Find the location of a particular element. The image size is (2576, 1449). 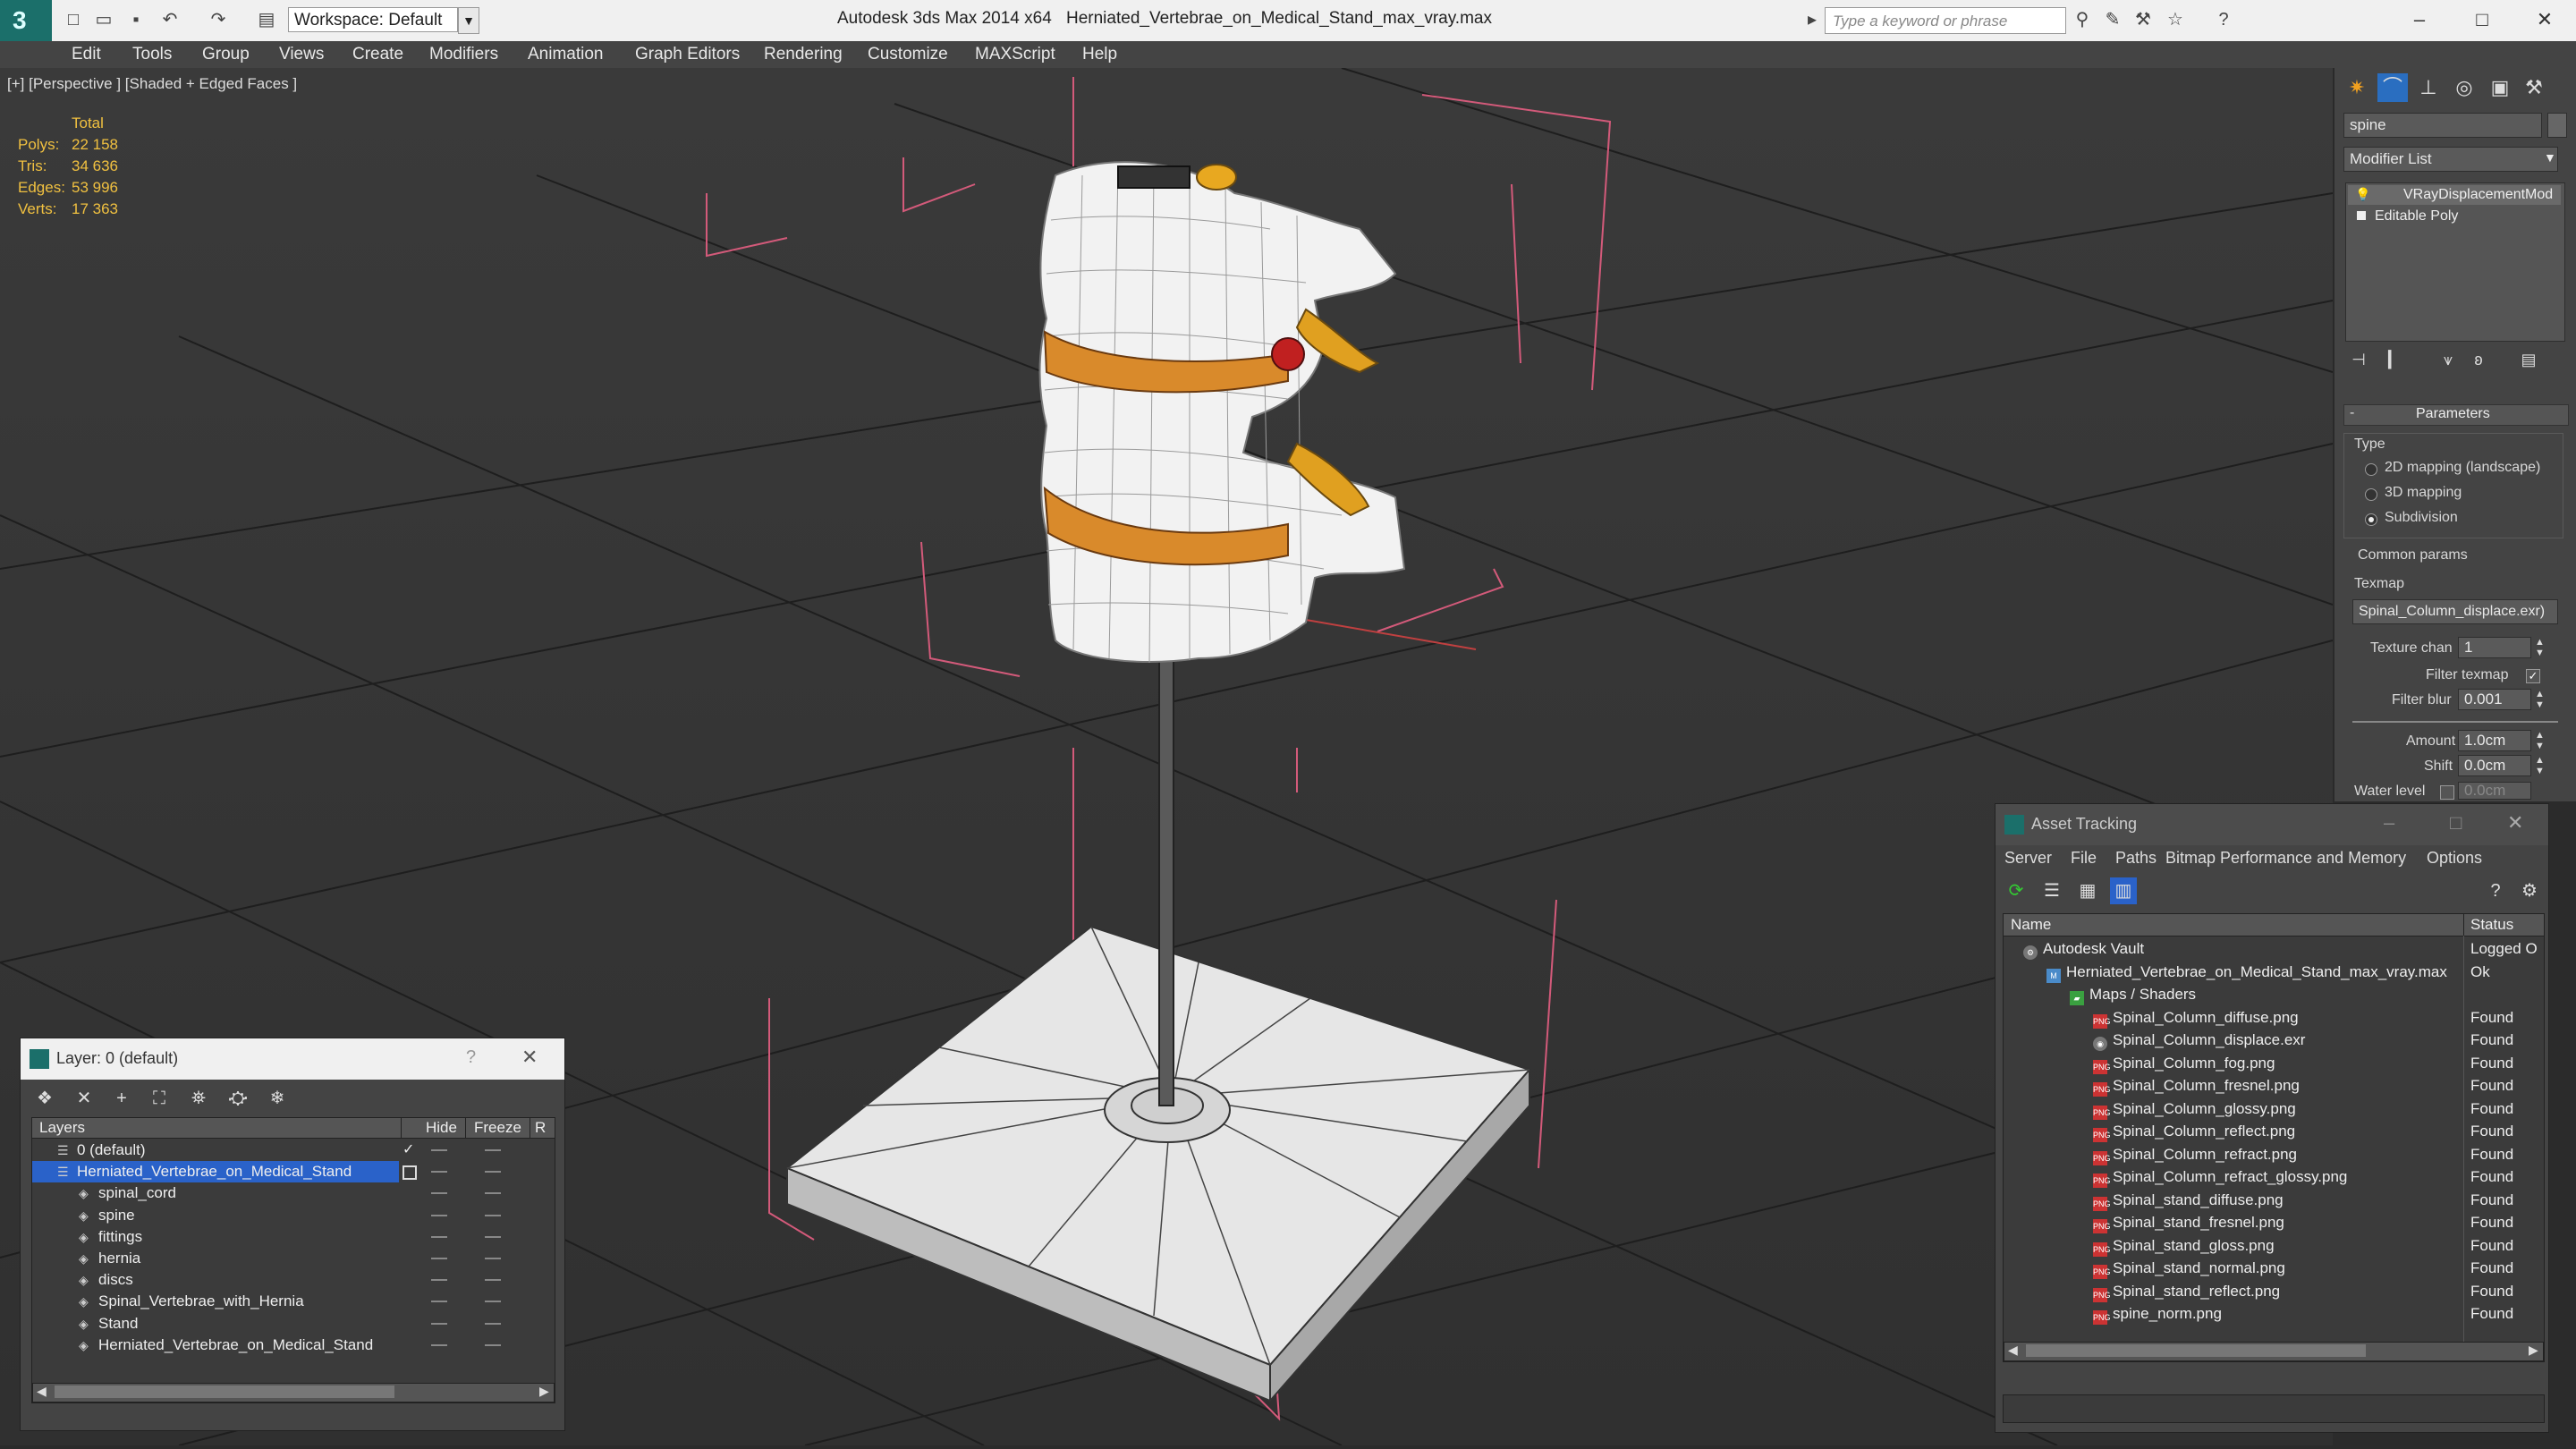

table-view-icon: ▥ is located at coordinates (2123, 890).